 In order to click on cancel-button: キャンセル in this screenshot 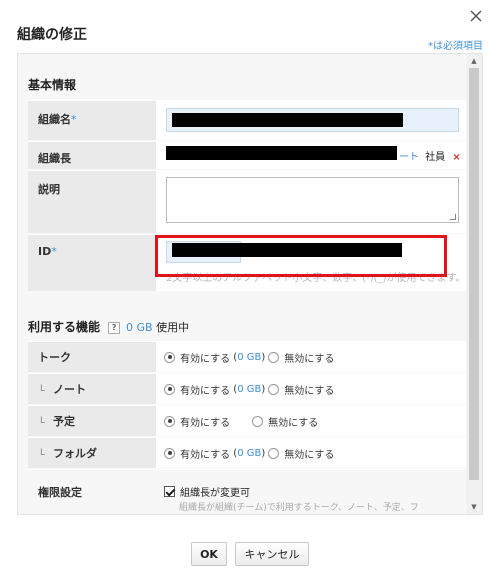, I will do `click(272, 554)`.